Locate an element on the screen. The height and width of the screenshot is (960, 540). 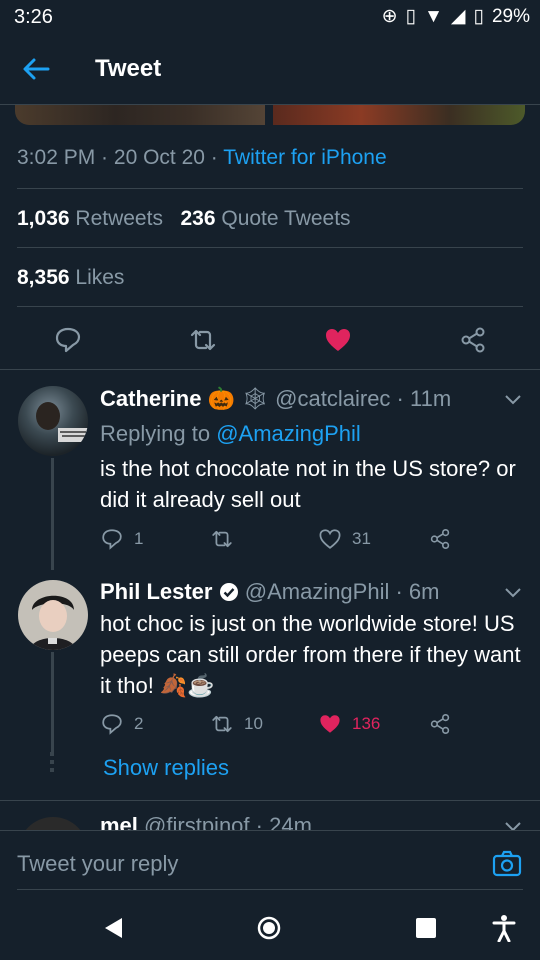
reply-action: 1 is located at coordinates (121, 539).